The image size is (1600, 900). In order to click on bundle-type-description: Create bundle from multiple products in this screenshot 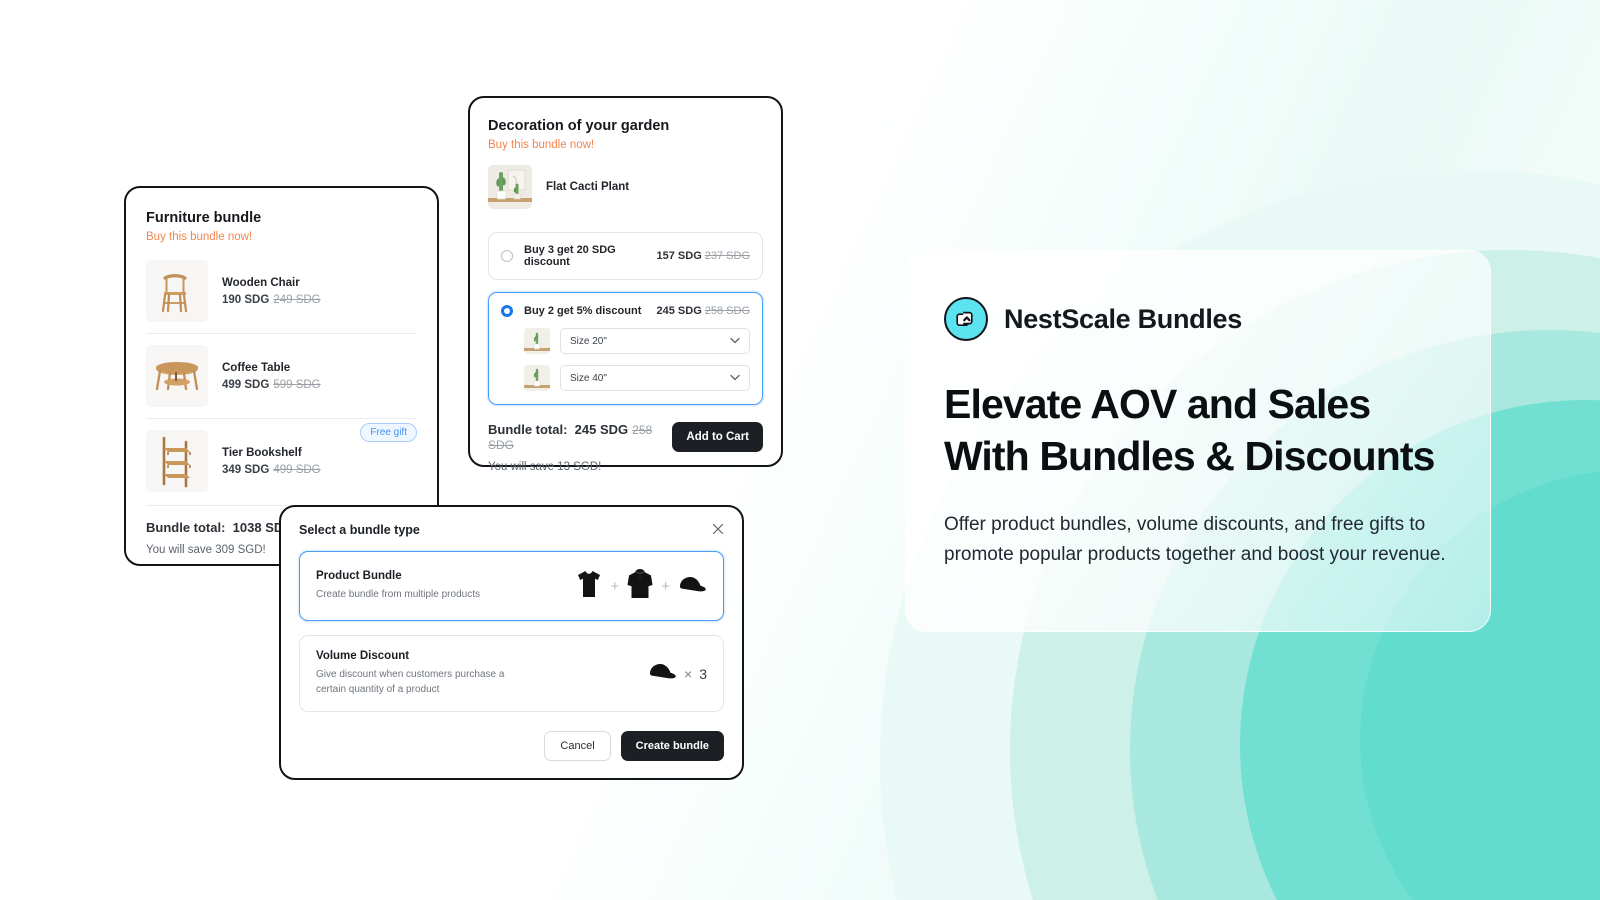, I will do `click(398, 594)`.